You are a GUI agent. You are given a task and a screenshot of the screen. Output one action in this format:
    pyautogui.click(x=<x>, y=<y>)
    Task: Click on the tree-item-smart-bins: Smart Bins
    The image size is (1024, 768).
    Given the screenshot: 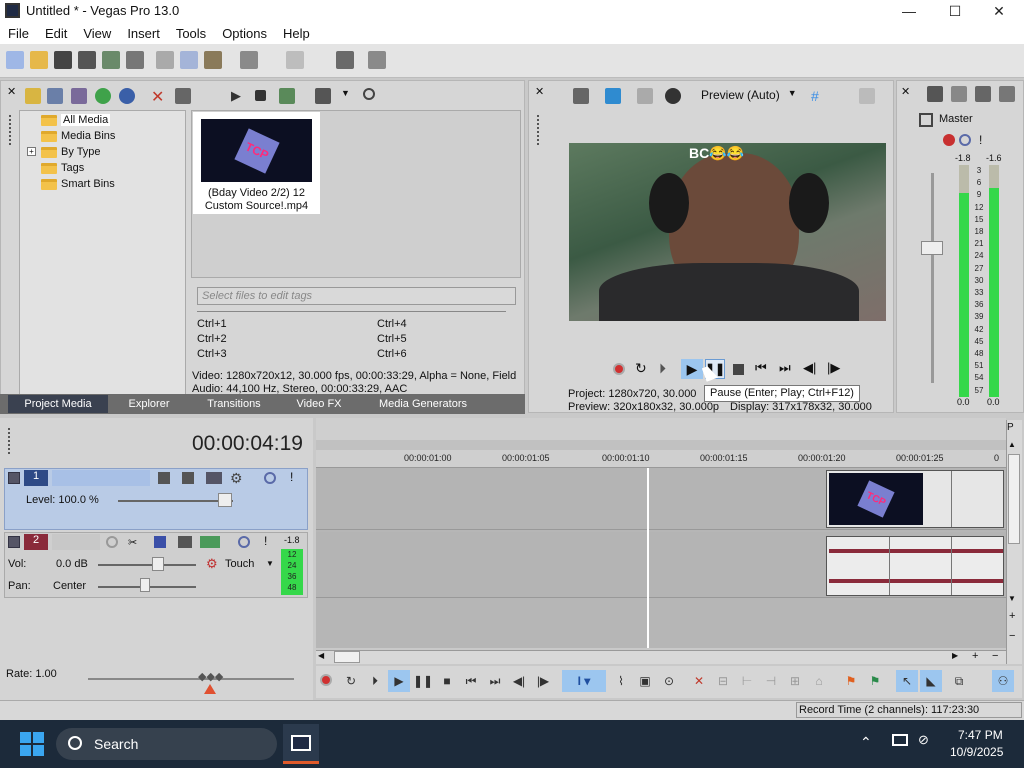 What is the action you would take?
    pyautogui.click(x=78, y=184)
    